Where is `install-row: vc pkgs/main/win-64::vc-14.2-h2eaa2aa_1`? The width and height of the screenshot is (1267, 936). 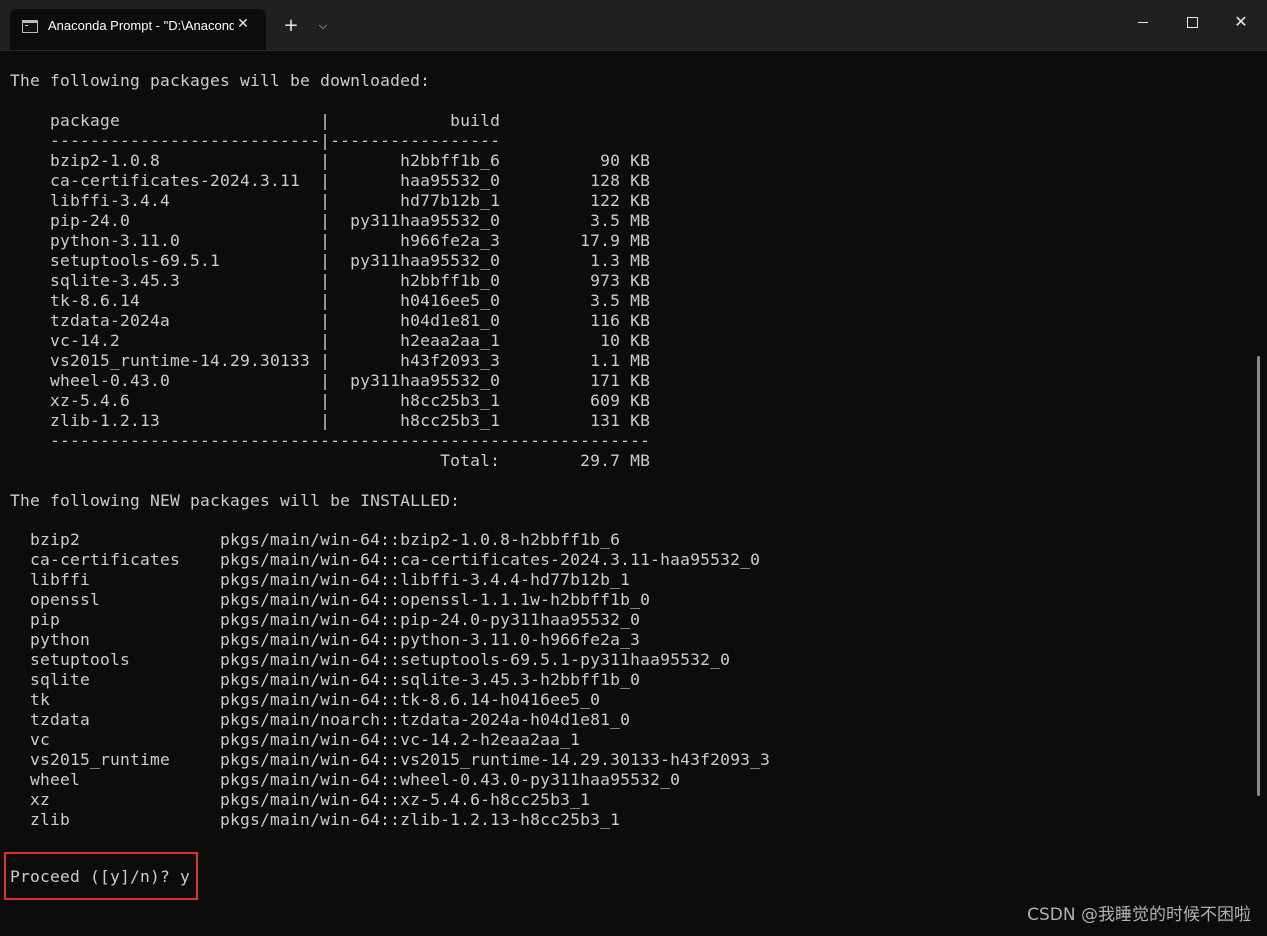
install-row: vc pkgs/main/win-64::vc-14.2-h2eaa2aa_1 is located at coordinates (295, 739).